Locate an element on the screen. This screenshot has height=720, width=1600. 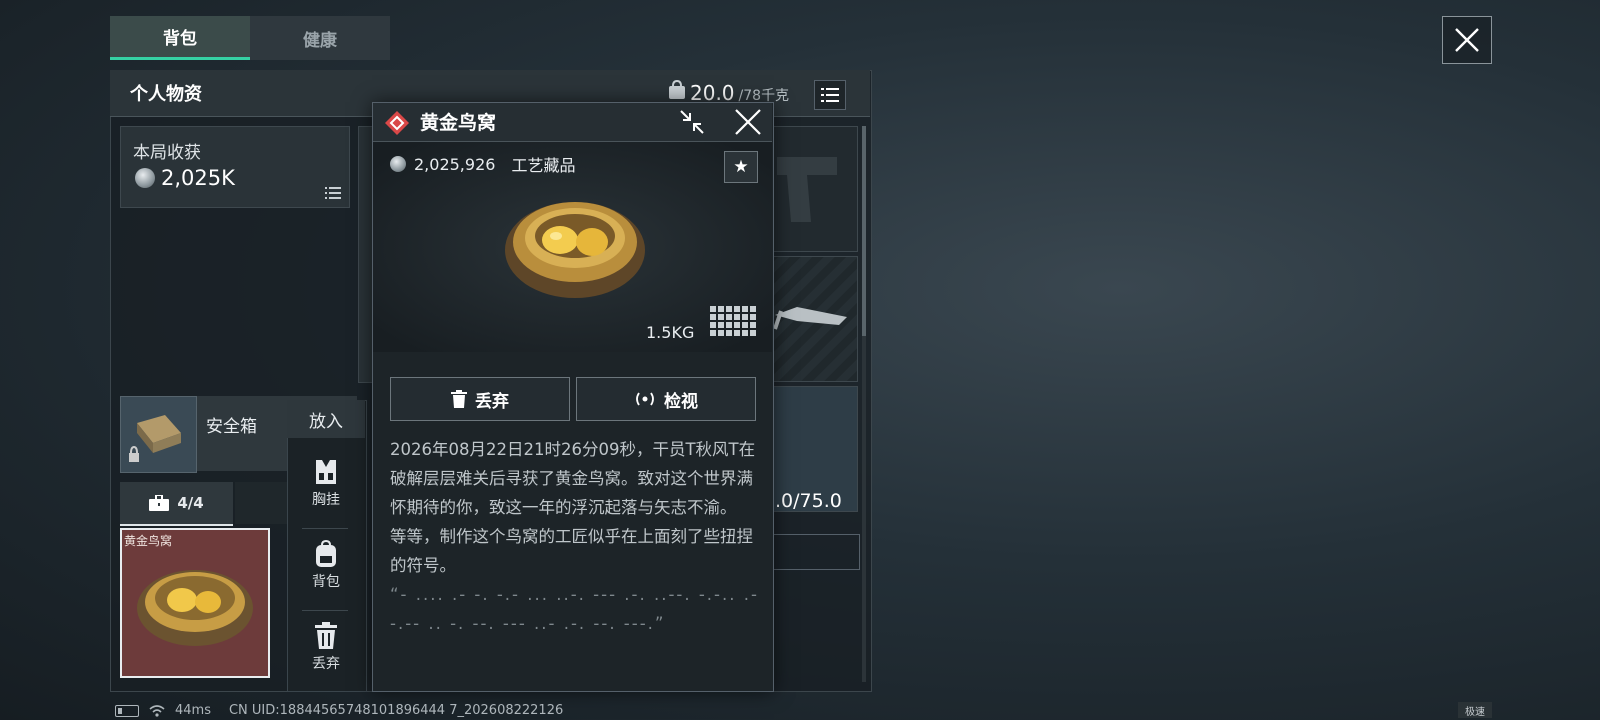
item-card-name: 黄金鸟窝 is located at coordinates (148, 541).